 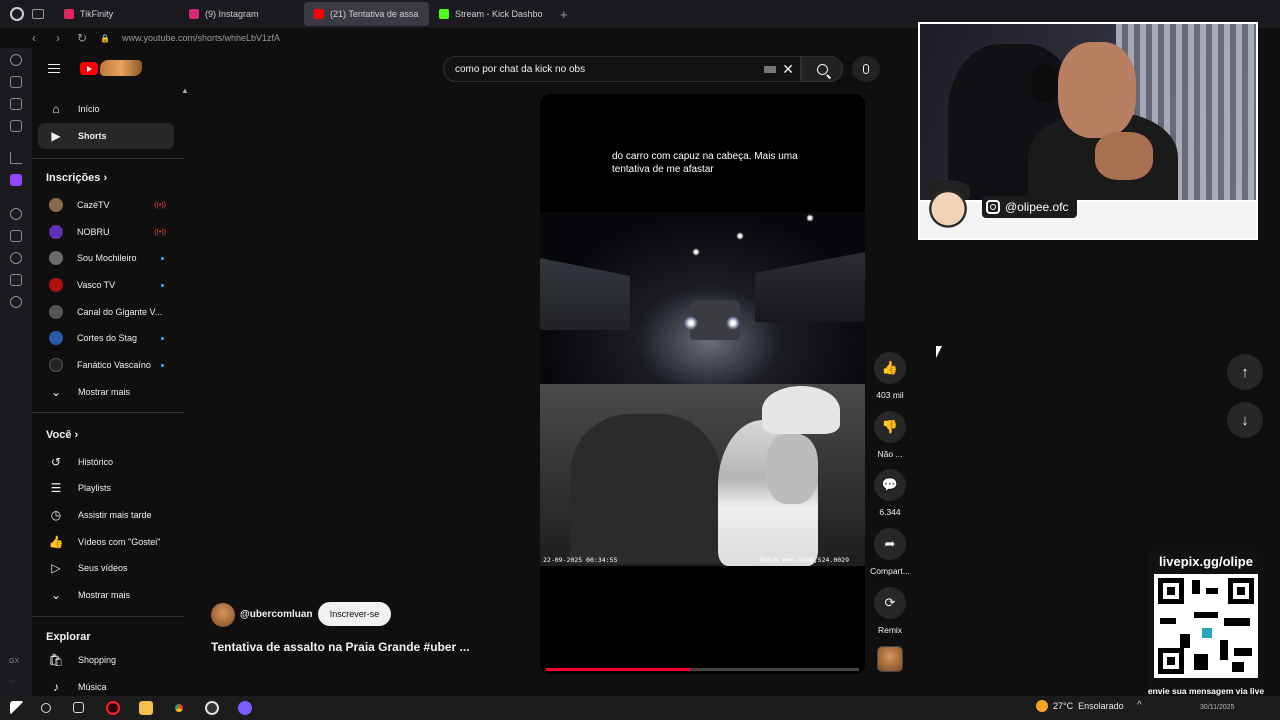 What do you see at coordinates (16, 82) in the screenshot?
I see `bag-icon` at bounding box center [16, 82].